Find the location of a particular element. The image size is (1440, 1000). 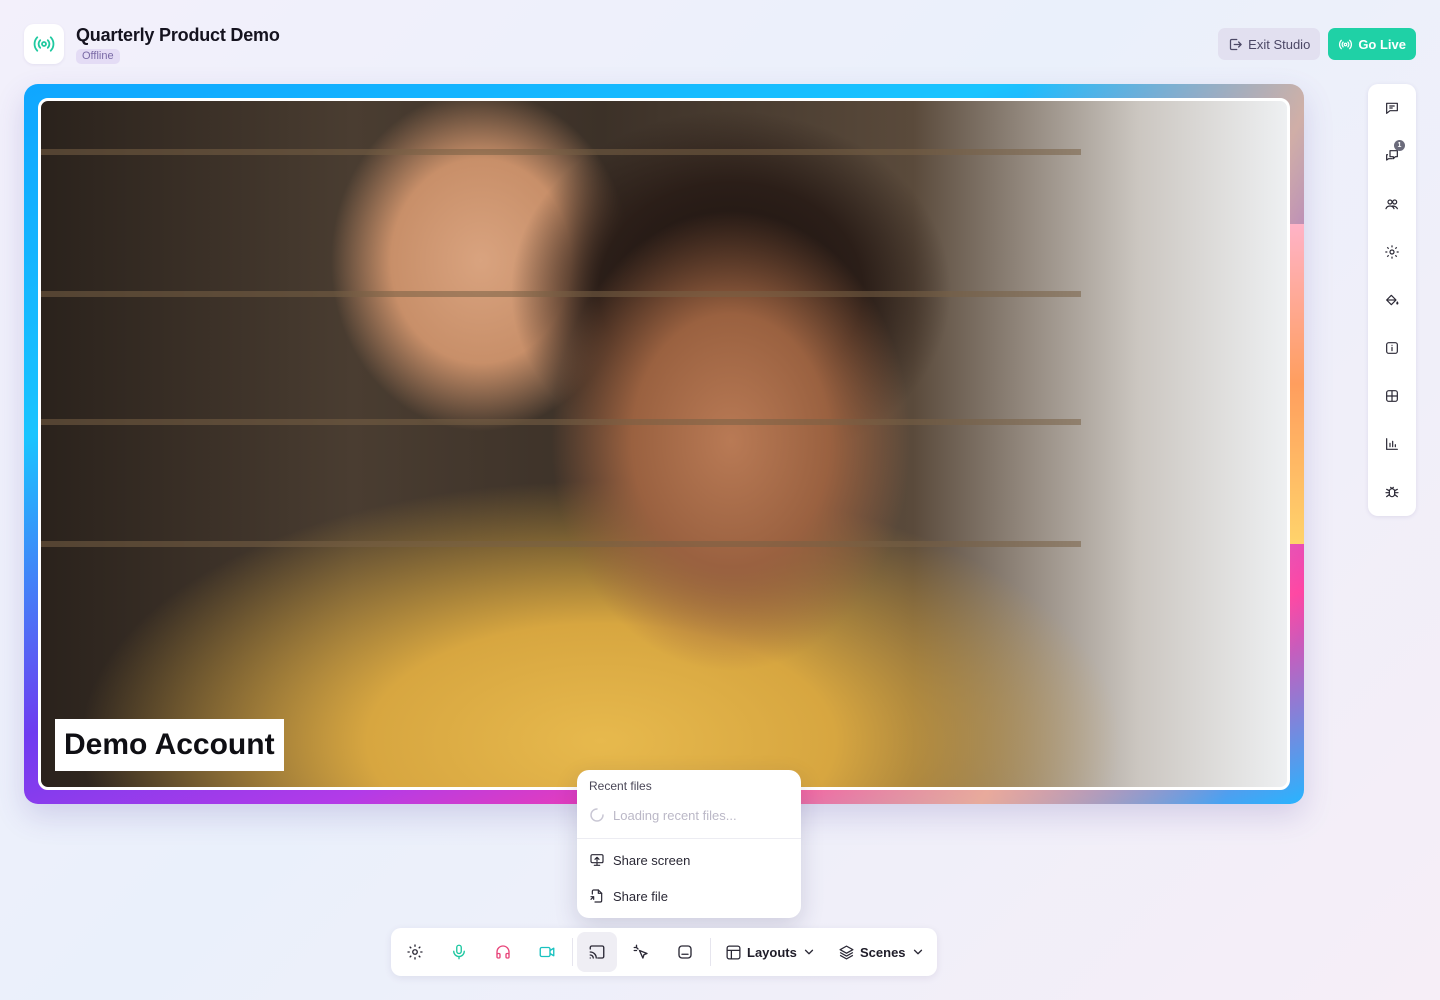

scenes-dropdown: Scenes is located at coordinates (881, 952).